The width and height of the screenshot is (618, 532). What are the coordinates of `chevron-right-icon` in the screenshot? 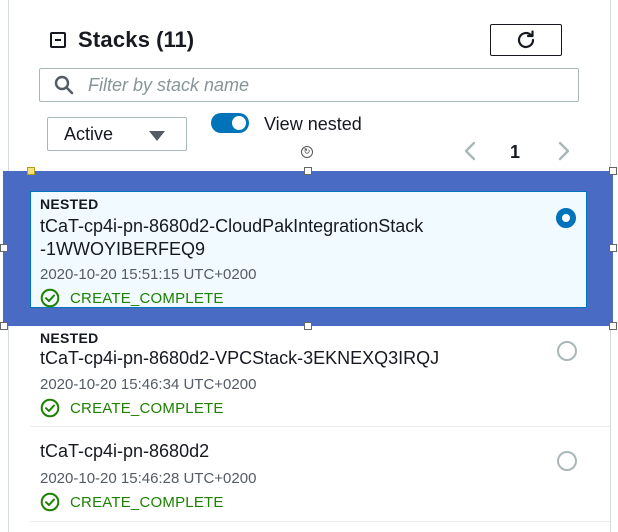 It's located at (564, 151).